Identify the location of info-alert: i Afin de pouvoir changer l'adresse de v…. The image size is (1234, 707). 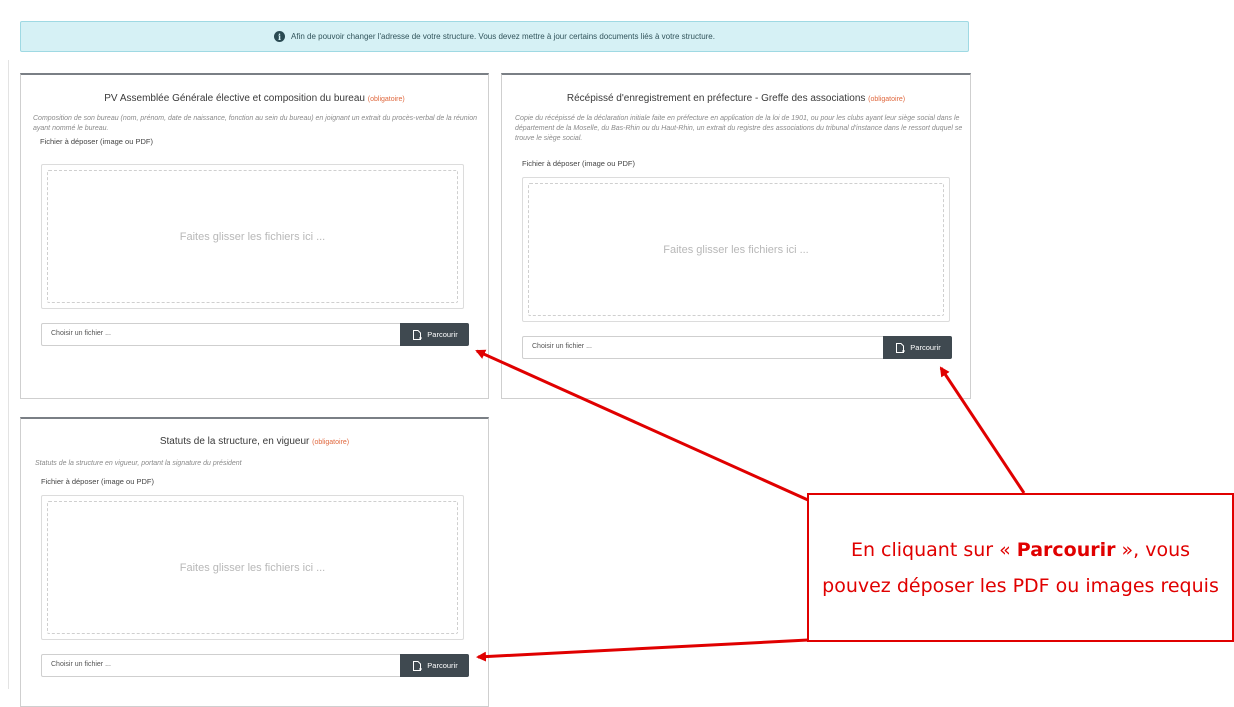
(494, 36).